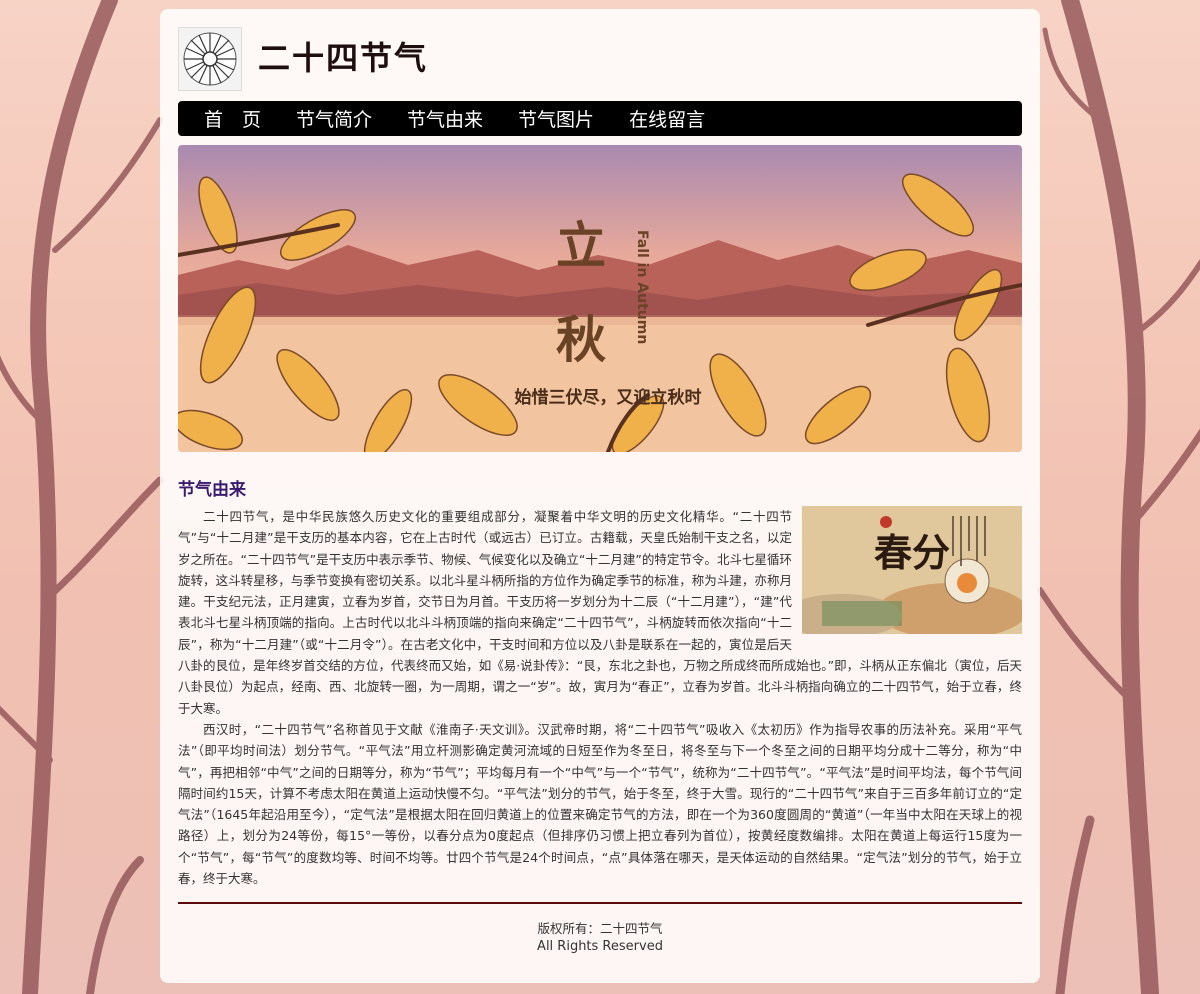  What do you see at coordinates (600, 118) in the screenshot?
I see `main-nav: 首 页 节气简介 节气由来 节气图片 在线留言` at bounding box center [600, 118].